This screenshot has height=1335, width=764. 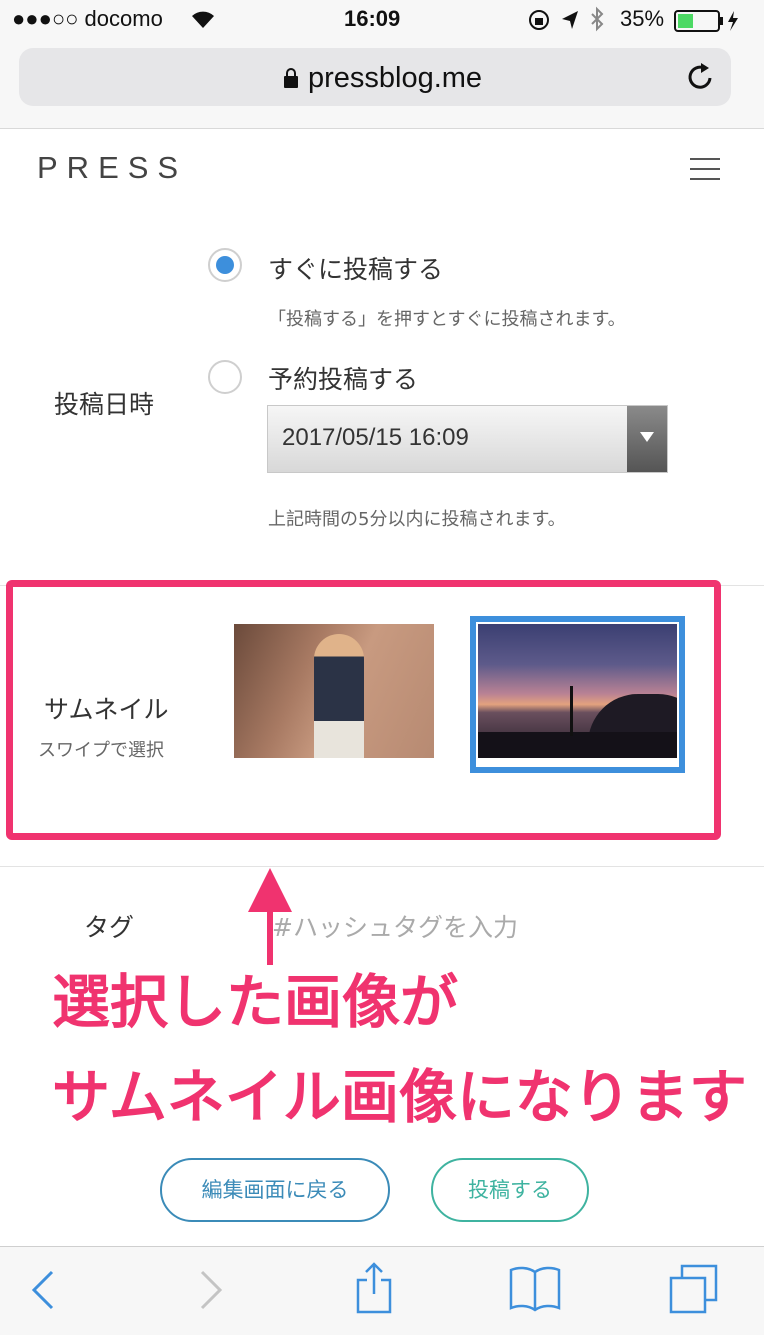 What do you see at coordinates (275, 1190) in the screenshot?
I see `back-to-edit-button: 編集画面に戻る` at bounding box center [275, 1190].